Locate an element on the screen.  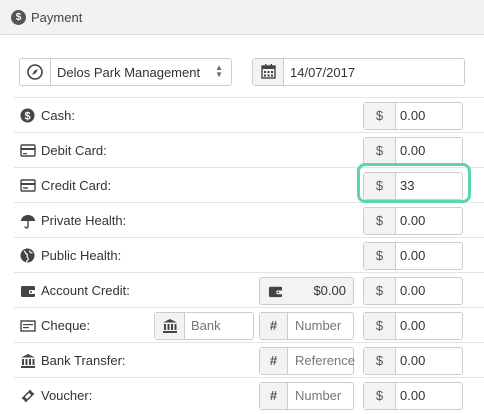
voucher-number-field: # Number is located at coordinates (306, 396).